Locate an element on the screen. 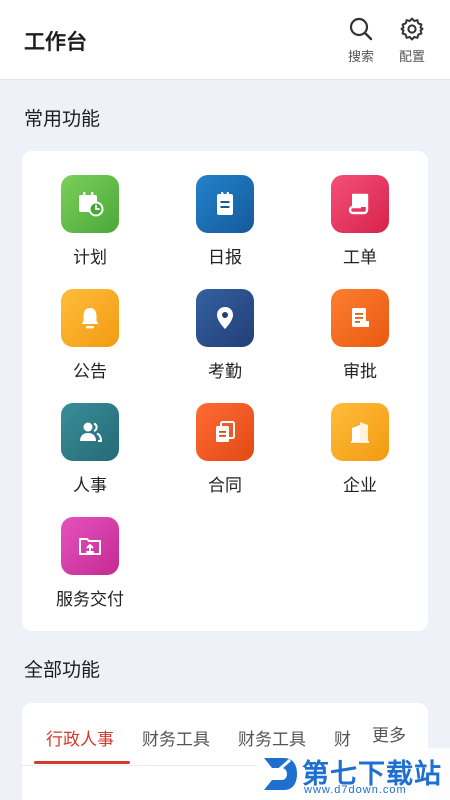 This screenshot has width=450, height=800. tile-service-delivery is located at coordinates (90, 546).